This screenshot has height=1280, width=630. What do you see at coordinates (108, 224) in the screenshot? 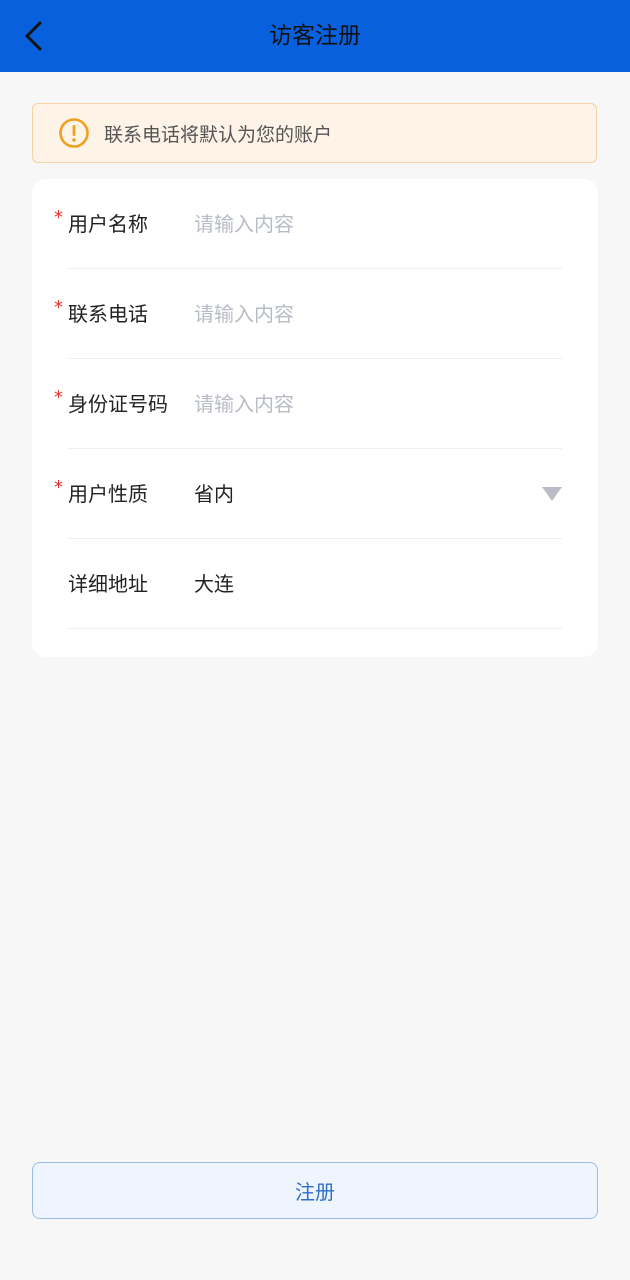
I see `username-label: 用户名称` at bounding box center [108, 224].